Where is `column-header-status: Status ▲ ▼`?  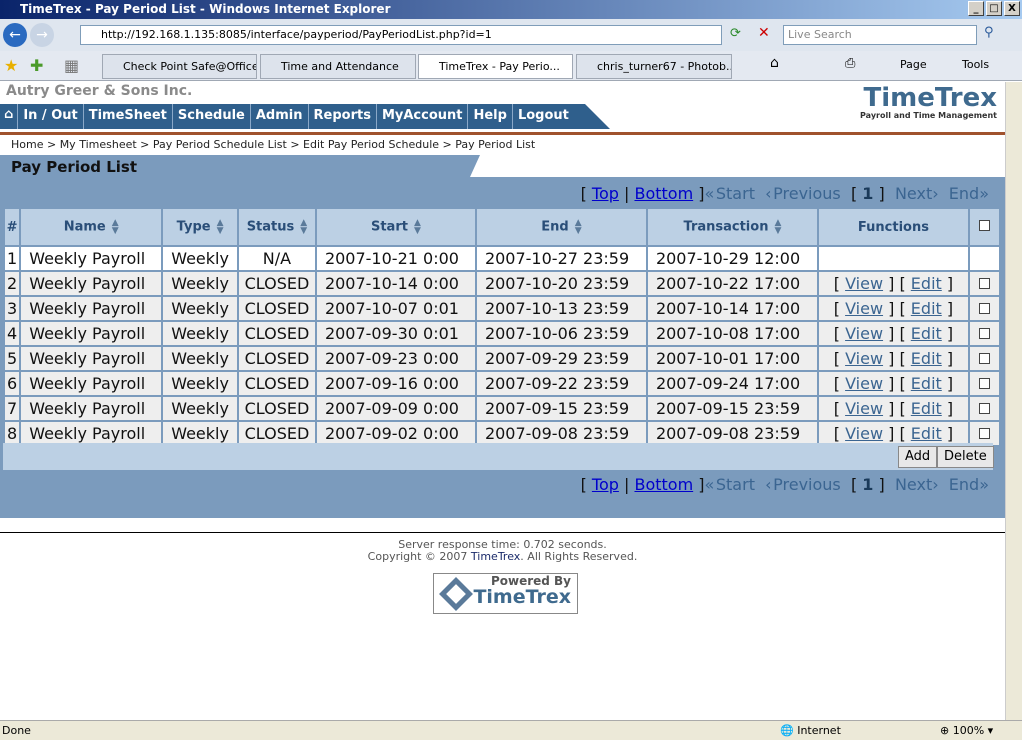 column-header-status: Status ▲ ▼ is located at coordinates (276, 227).